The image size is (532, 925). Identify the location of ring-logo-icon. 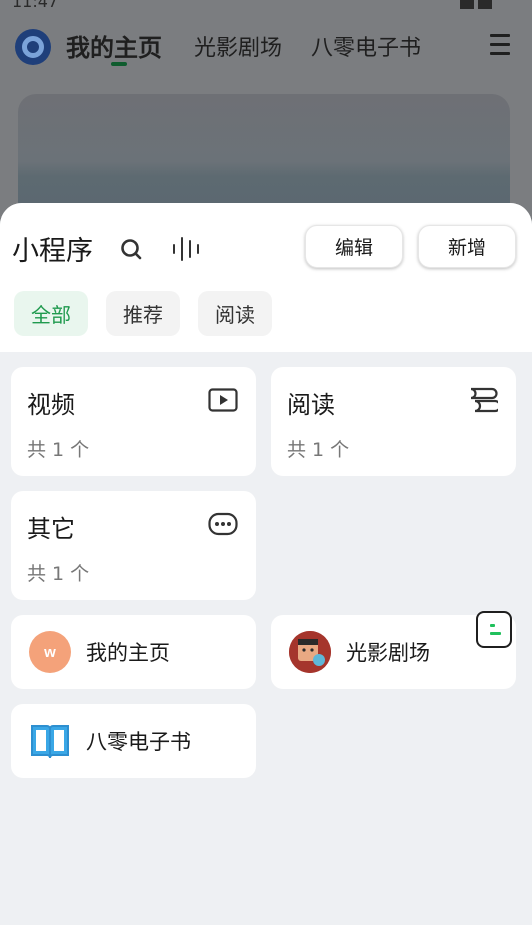
(33, 47).